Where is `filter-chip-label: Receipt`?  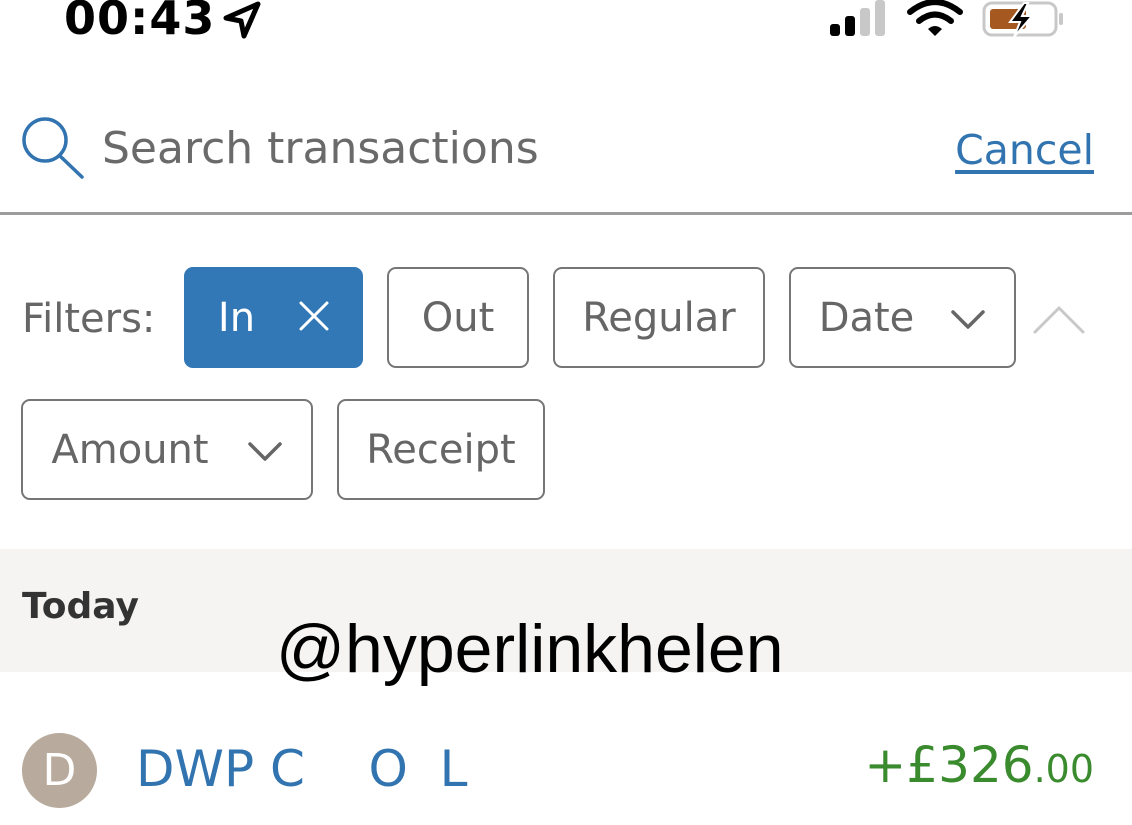 filter-chip-label: Receipt is located at coordinates (441, 449).